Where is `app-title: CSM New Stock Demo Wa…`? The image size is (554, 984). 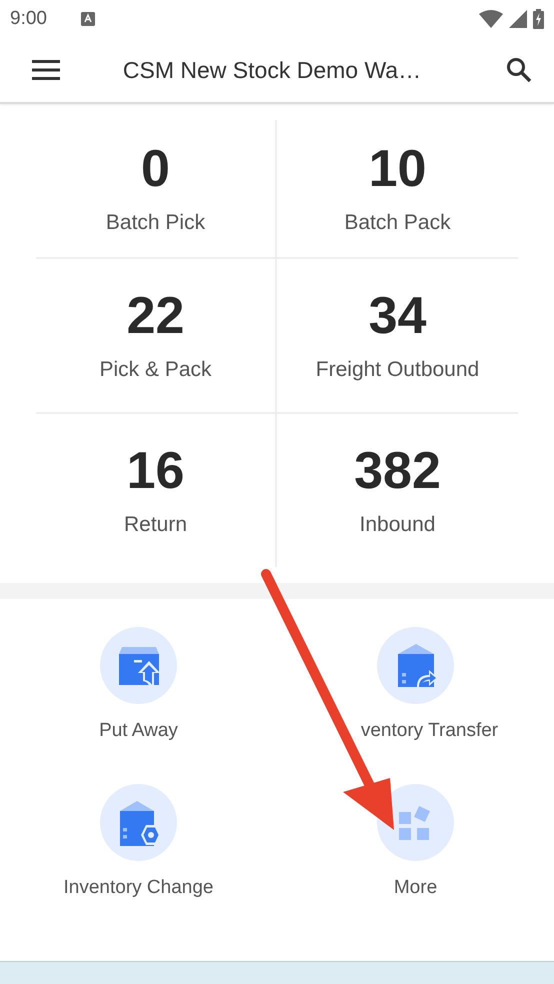 app-title: CSM New Stock Demo Wa… is located at coordinates (272, 70).